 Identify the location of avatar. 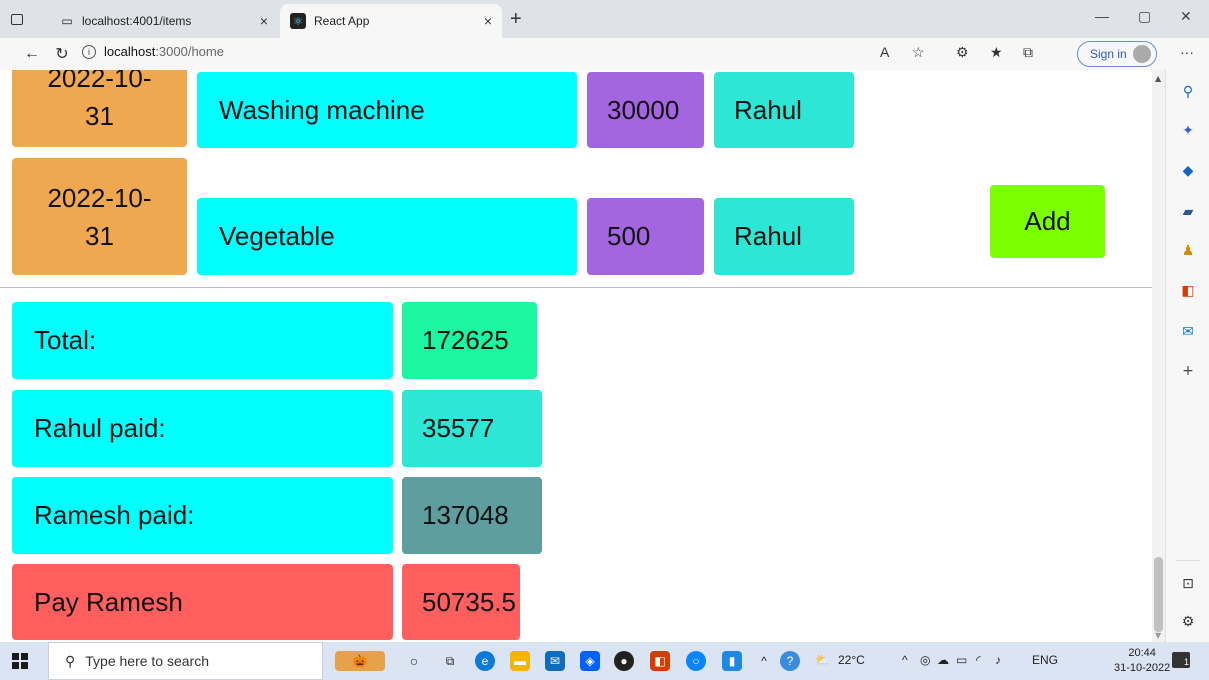
(1141, 54).